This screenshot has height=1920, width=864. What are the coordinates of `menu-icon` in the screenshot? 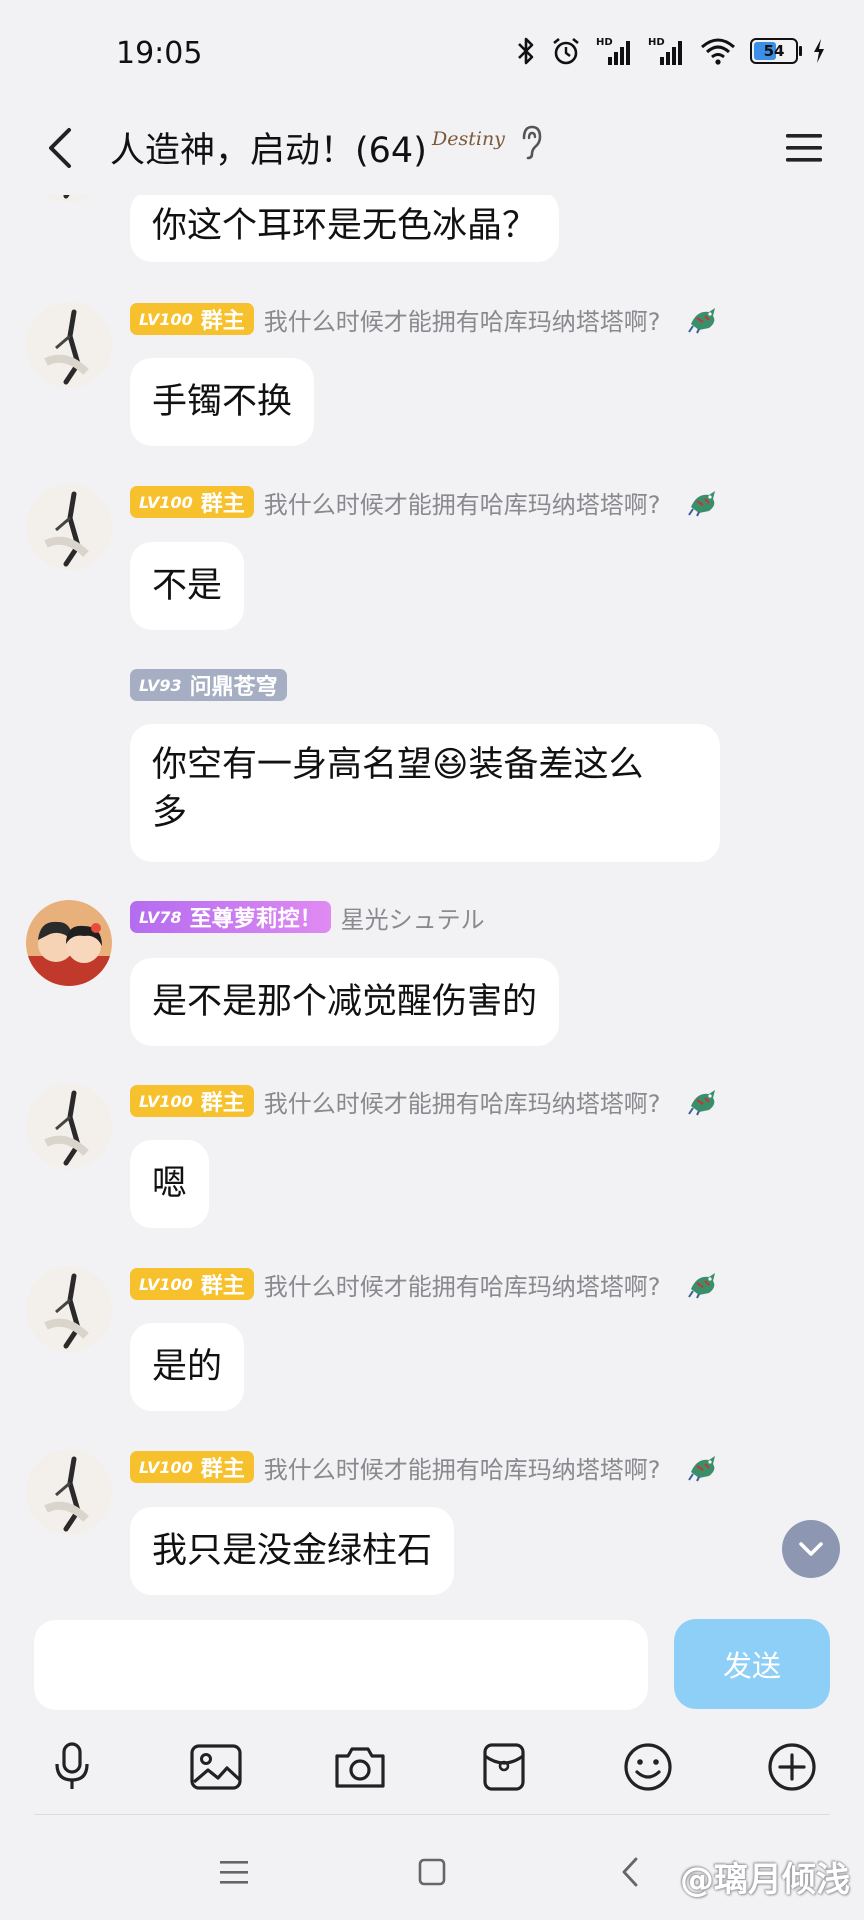 It's located at (804, 148).